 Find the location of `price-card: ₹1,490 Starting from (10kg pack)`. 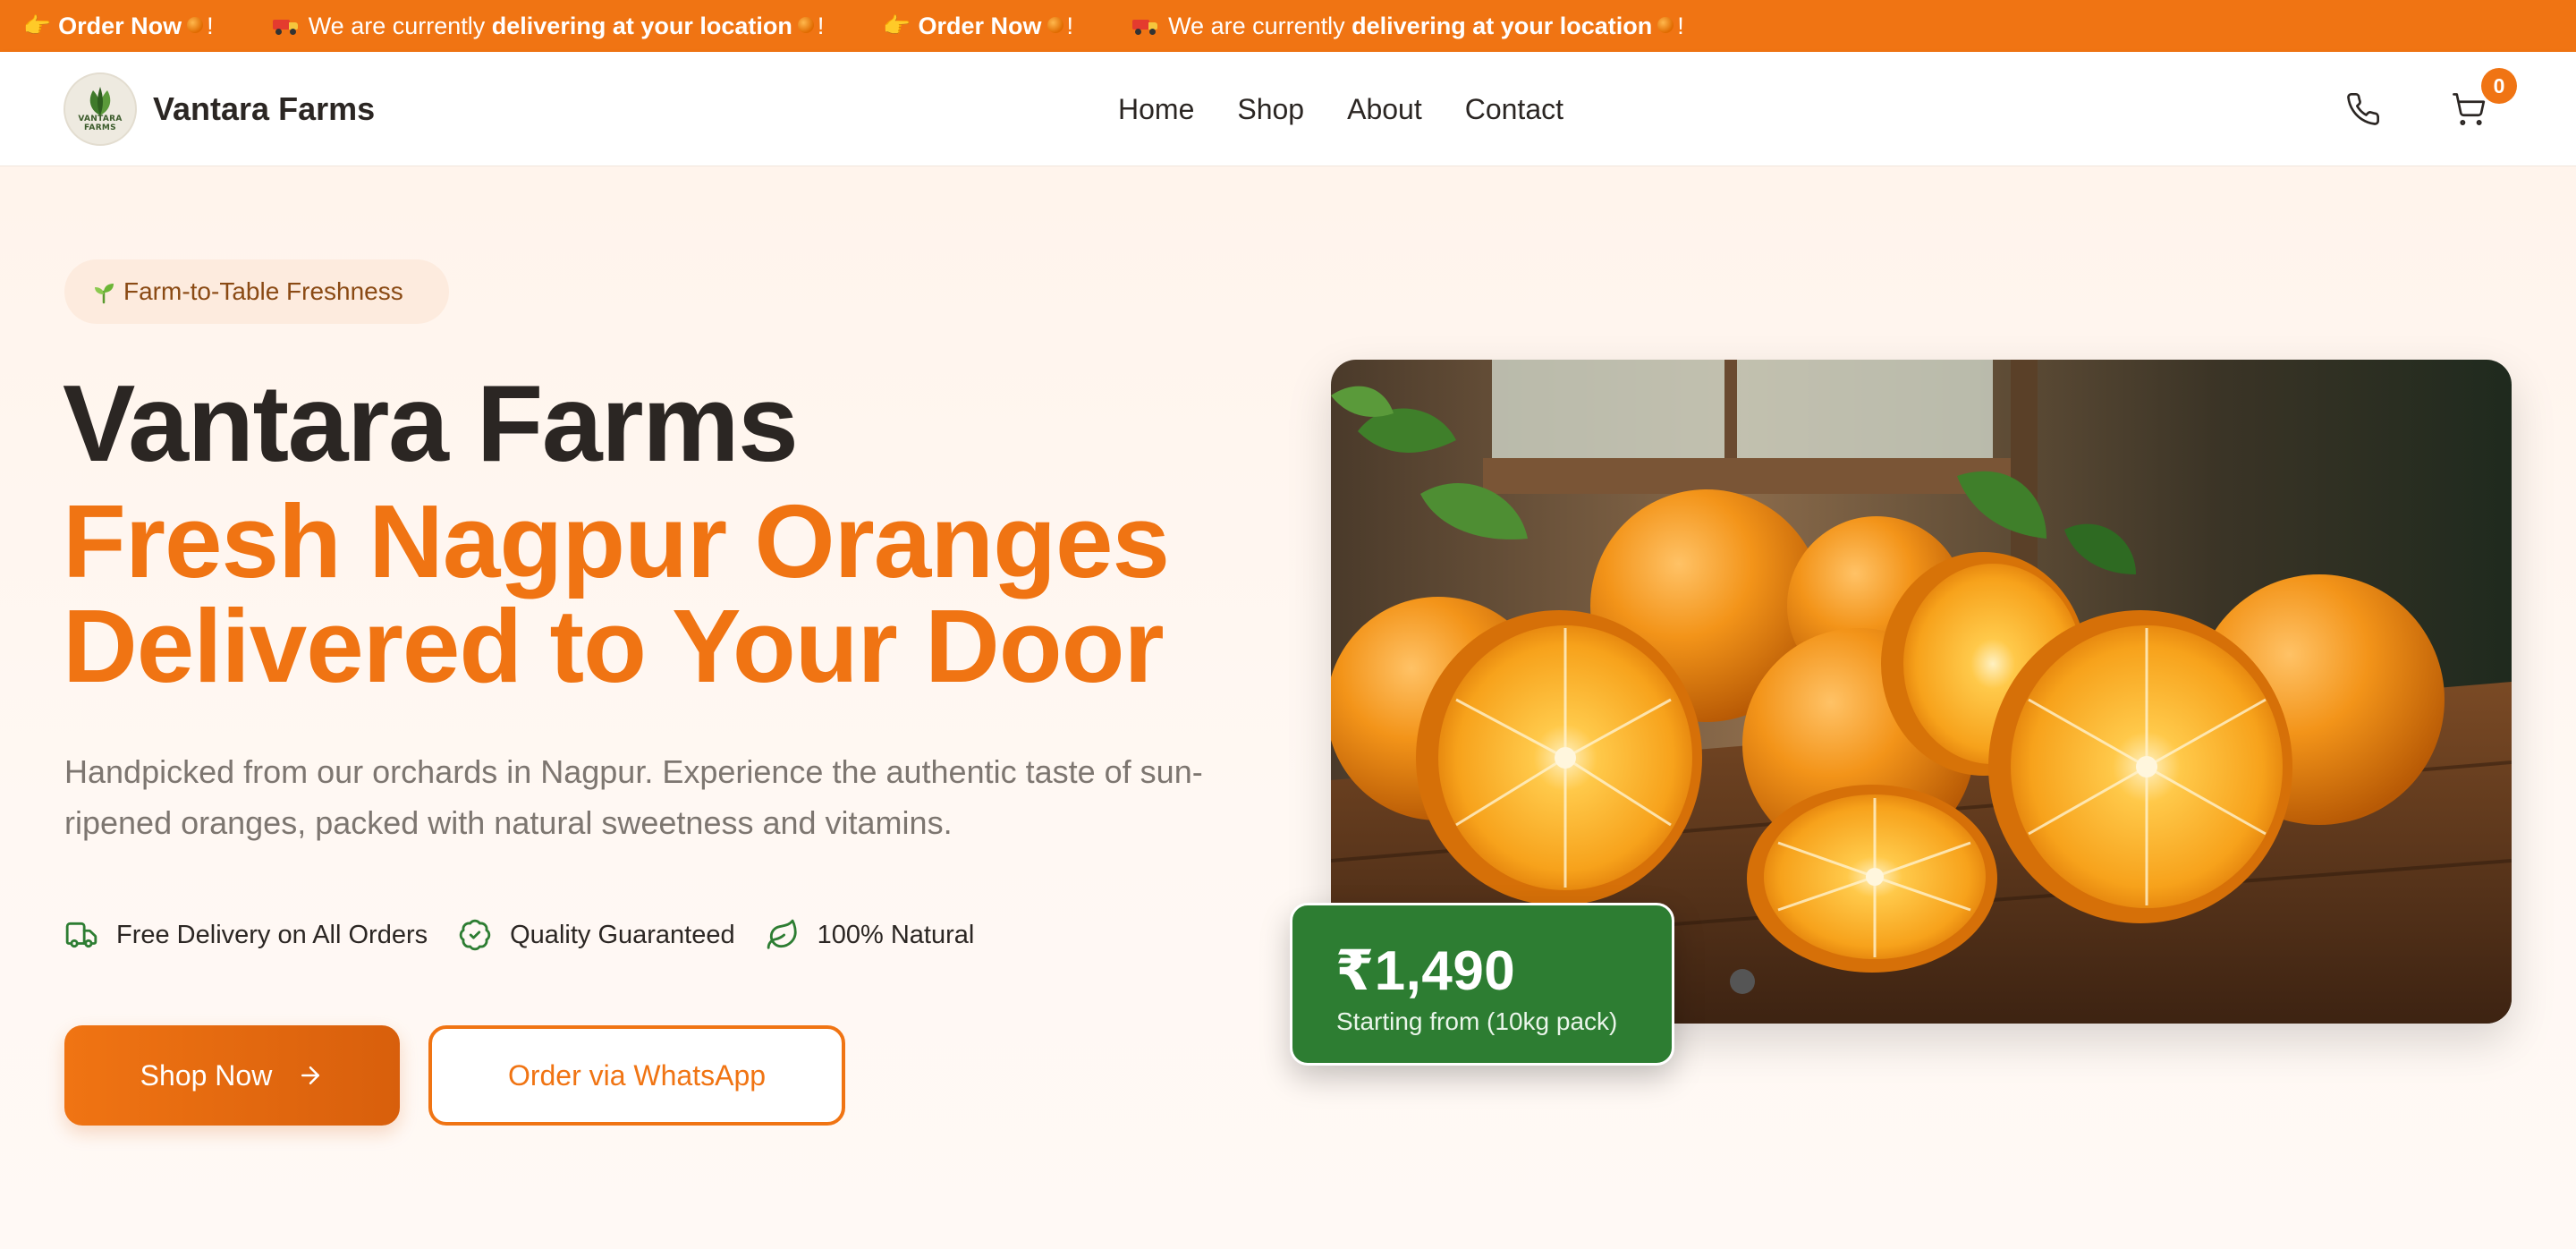

price-card: ₹1,490 Starting from (10kg pack) is located at coordinates (1482, 985).